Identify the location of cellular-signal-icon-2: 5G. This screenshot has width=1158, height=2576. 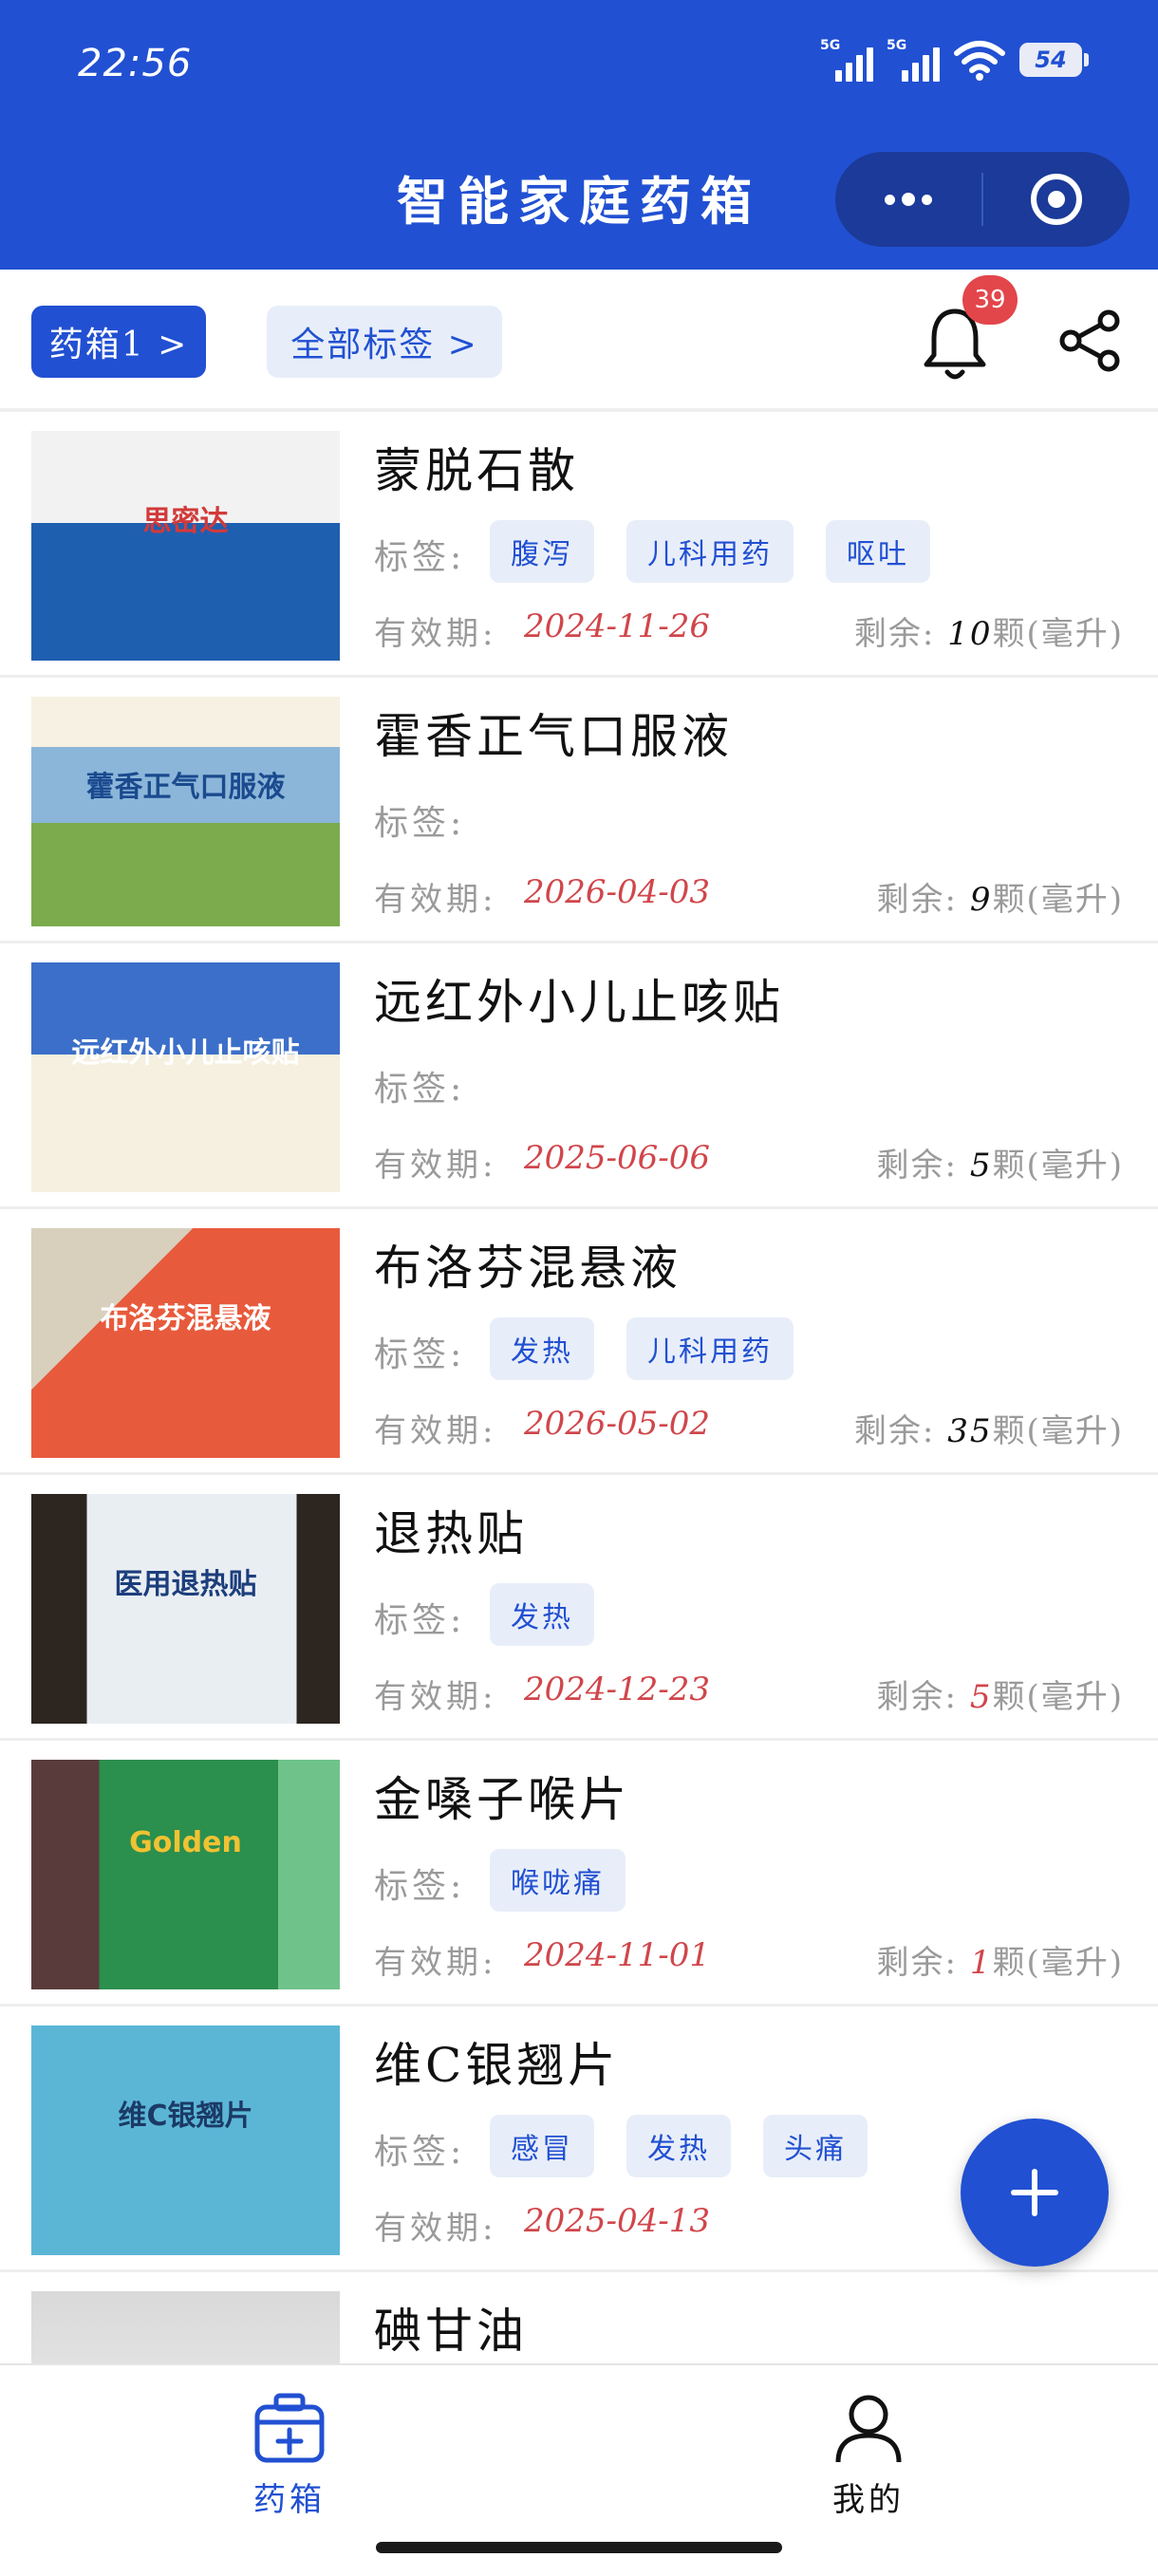
(913, 60).